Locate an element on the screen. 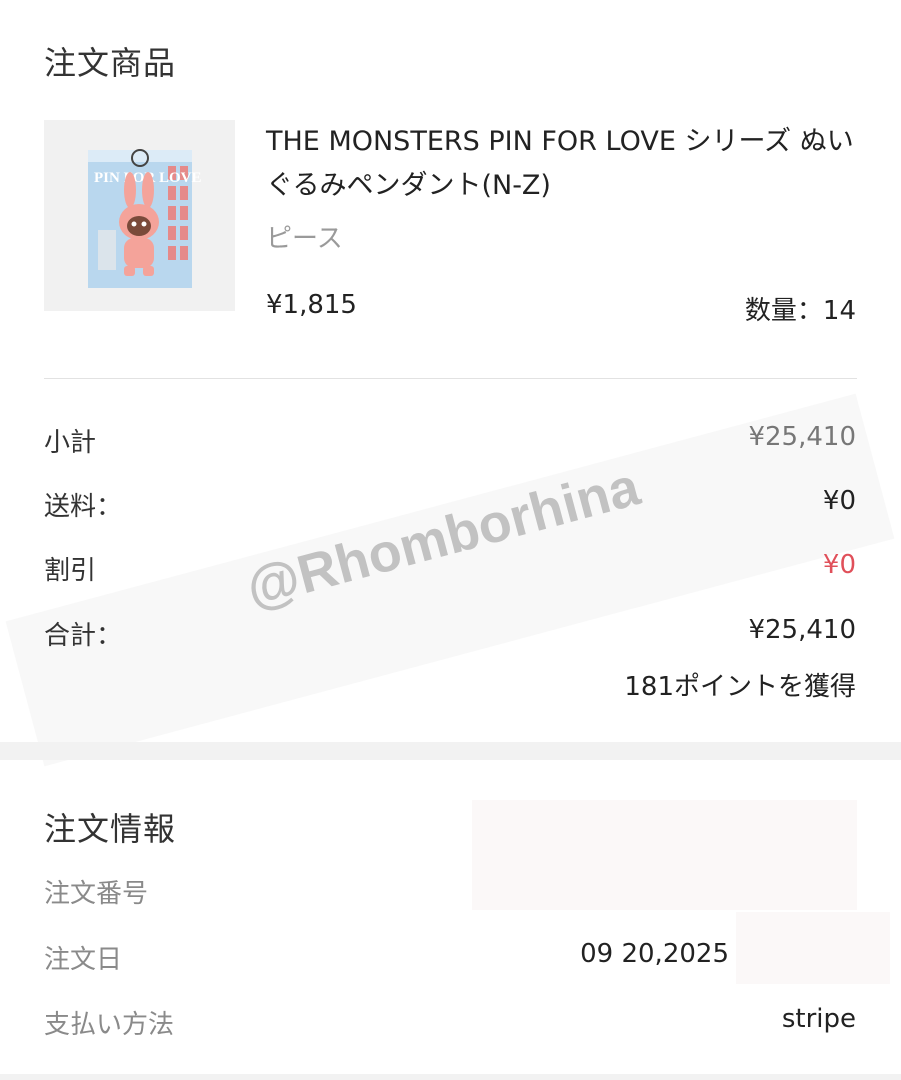 This screenshot has height=1080, width=901. order-info-title: 注文情報 is located at coordinates (110, 829).